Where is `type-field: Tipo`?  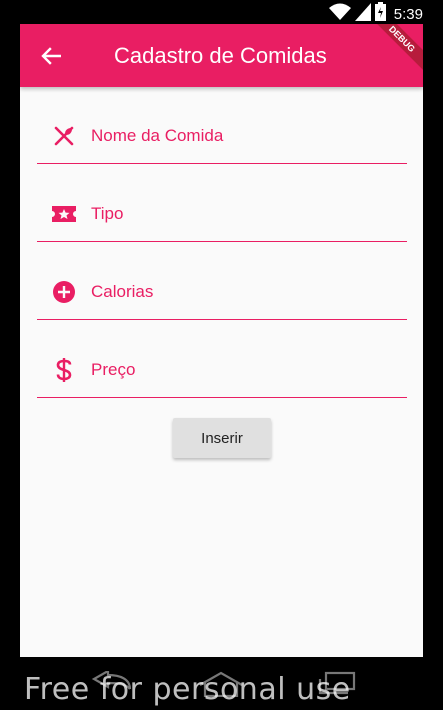
type-field: Tipo is located at coordinates (222, 203).